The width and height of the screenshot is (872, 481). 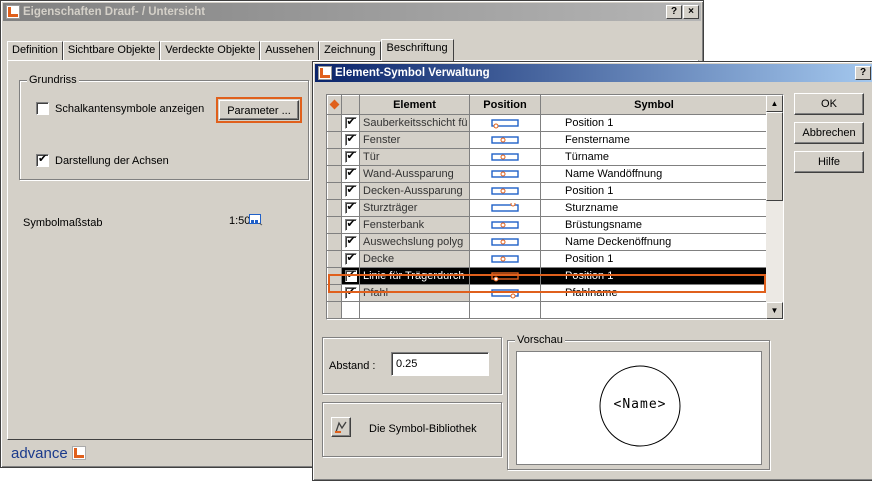 What do you see at coordinates (654, 208) in the screenshot?
I see `element-symbol-name: Sturzname` at bounding box center [654, 208].